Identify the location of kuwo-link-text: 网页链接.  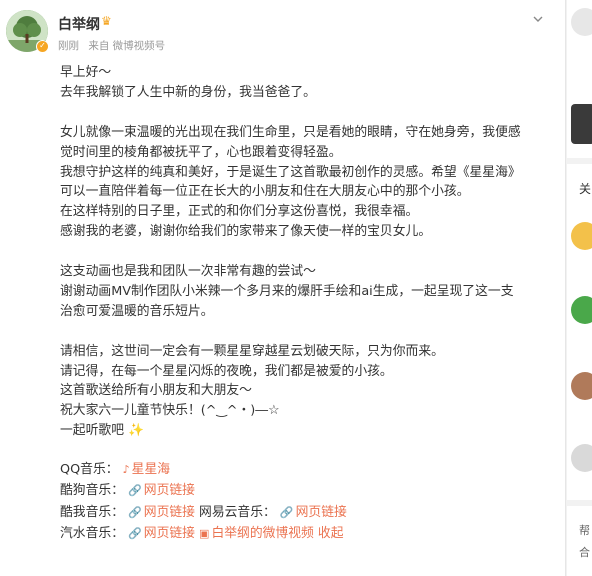
(169, 512).